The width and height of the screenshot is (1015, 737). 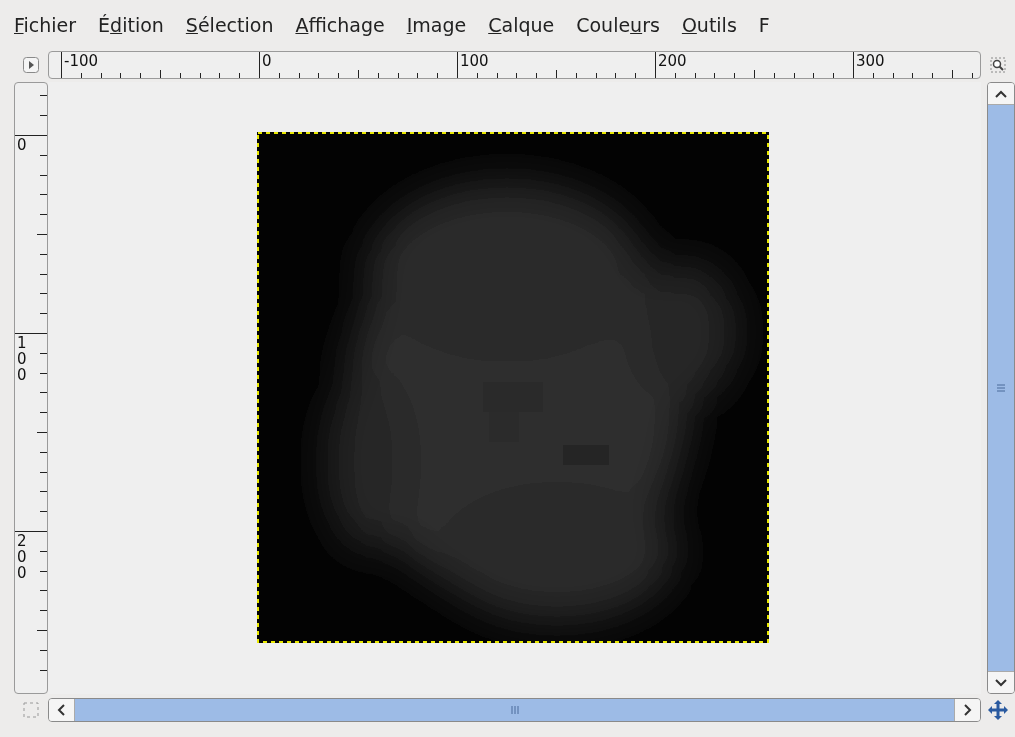 What do you see at coordinates (436, 25) in the screenshot?
I see `menu-item: Image` at bounding box center [436, 25].